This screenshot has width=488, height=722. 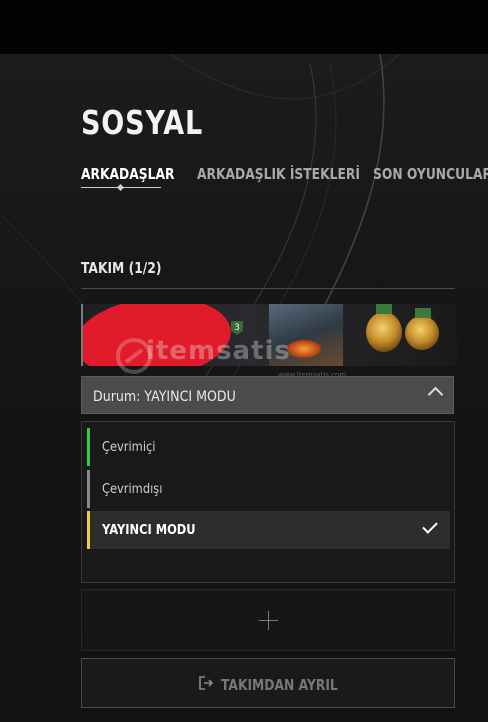 I want to click on divider, so click(x=268, y=288).